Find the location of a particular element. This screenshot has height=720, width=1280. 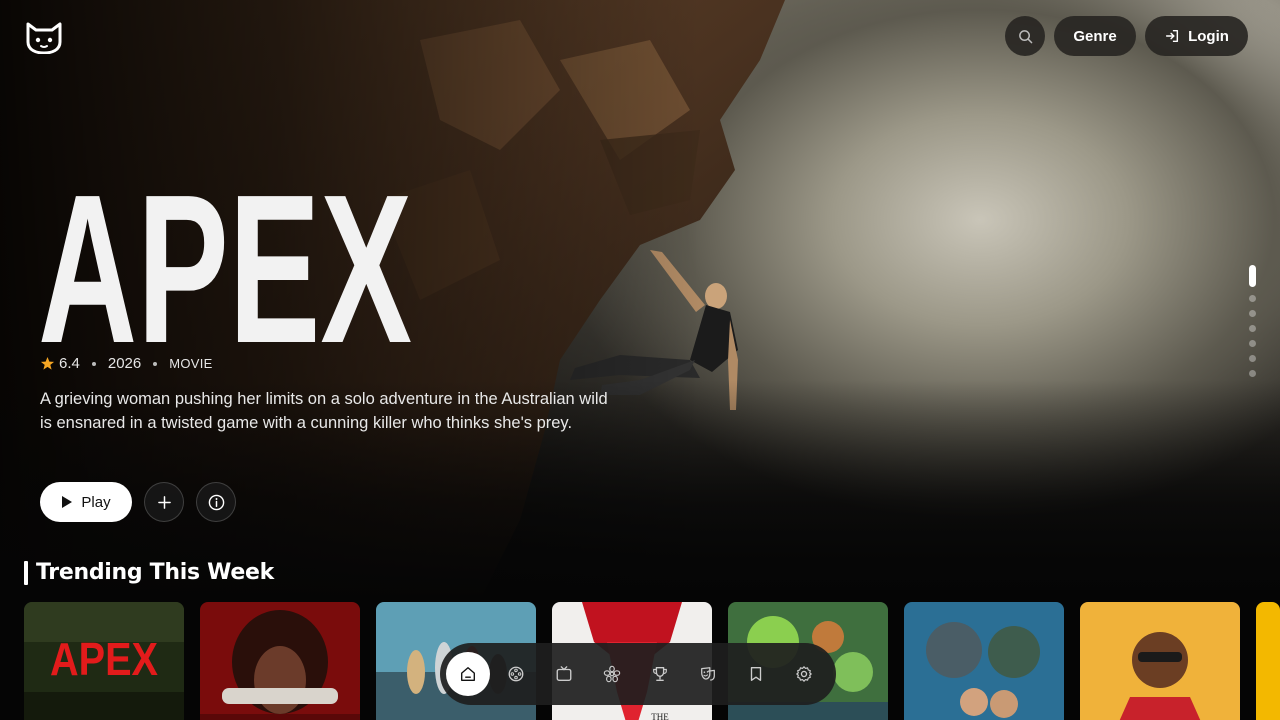

rating: 6.4 is located at coordinates (60, 363).